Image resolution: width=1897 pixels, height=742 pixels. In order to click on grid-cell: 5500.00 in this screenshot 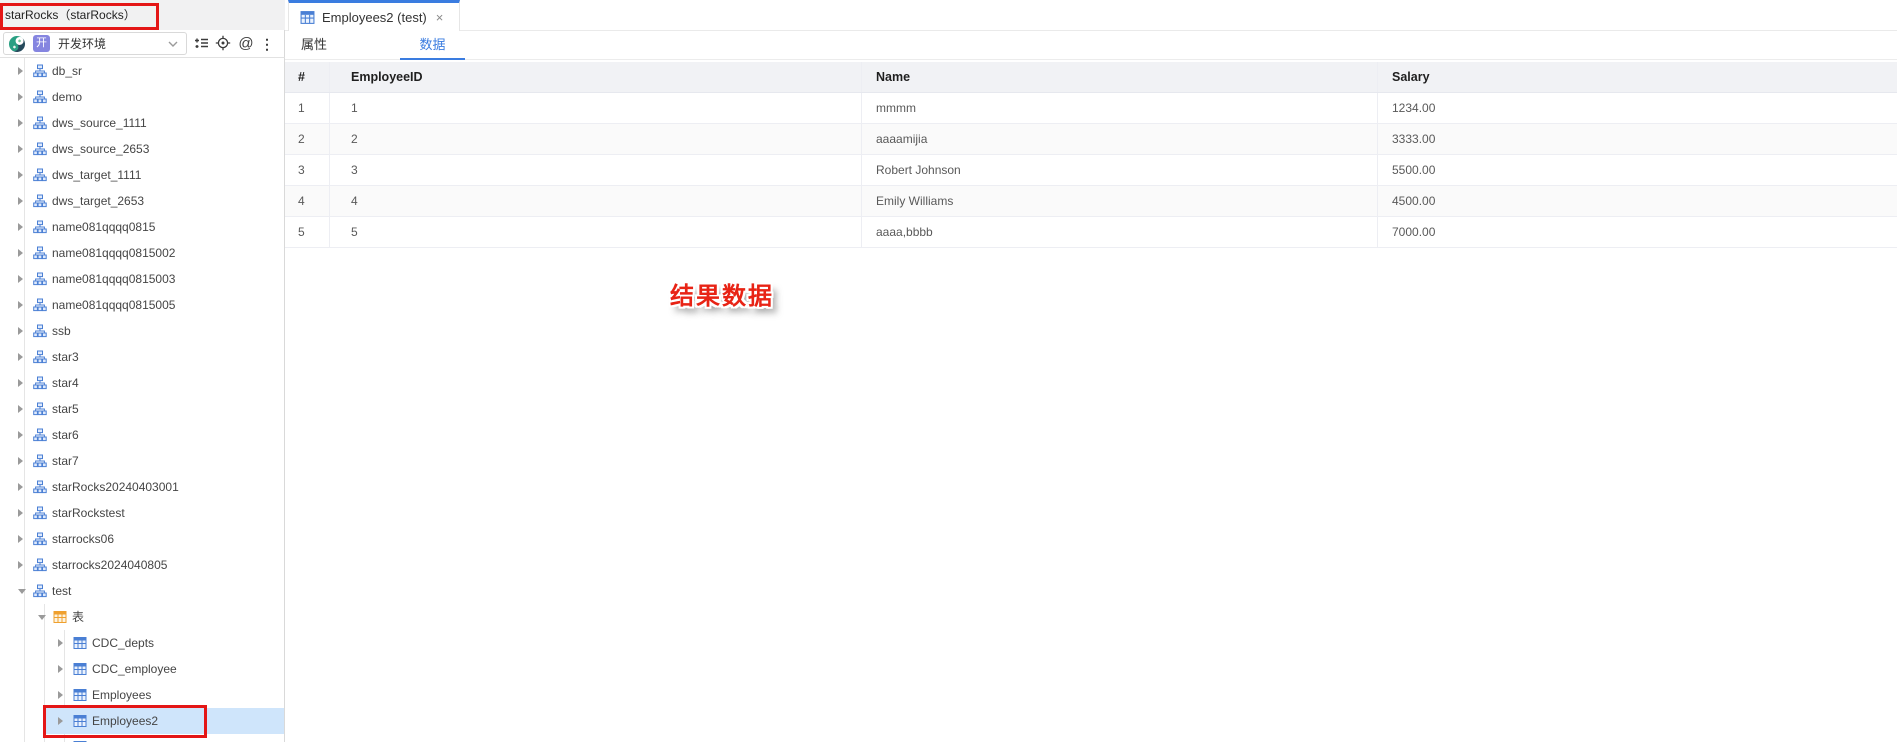, I will do `click(1637, 170)`.